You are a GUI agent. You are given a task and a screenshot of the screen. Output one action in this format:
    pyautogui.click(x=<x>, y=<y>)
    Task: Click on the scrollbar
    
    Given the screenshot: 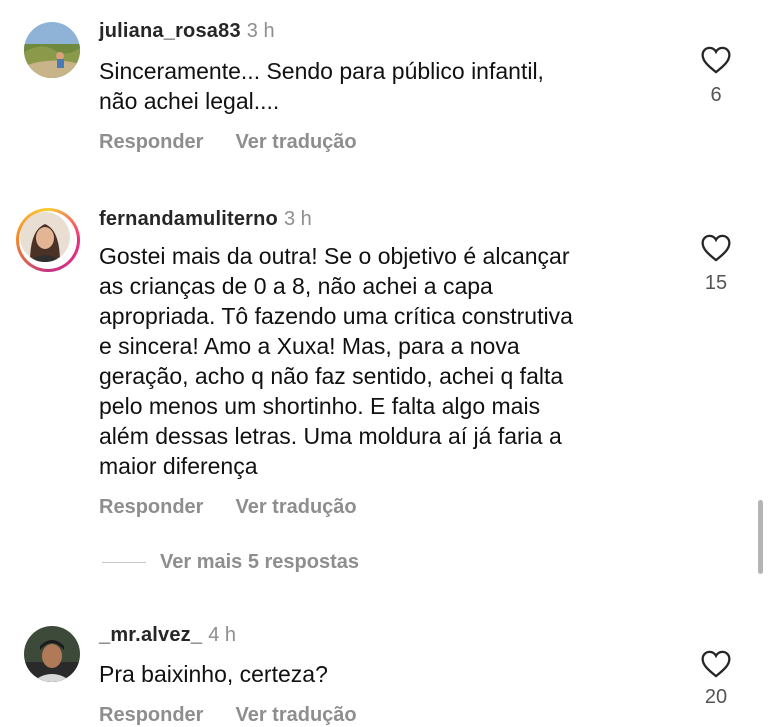 What is the action you would take?
    pyautogui.click(x=760, y=537)
    